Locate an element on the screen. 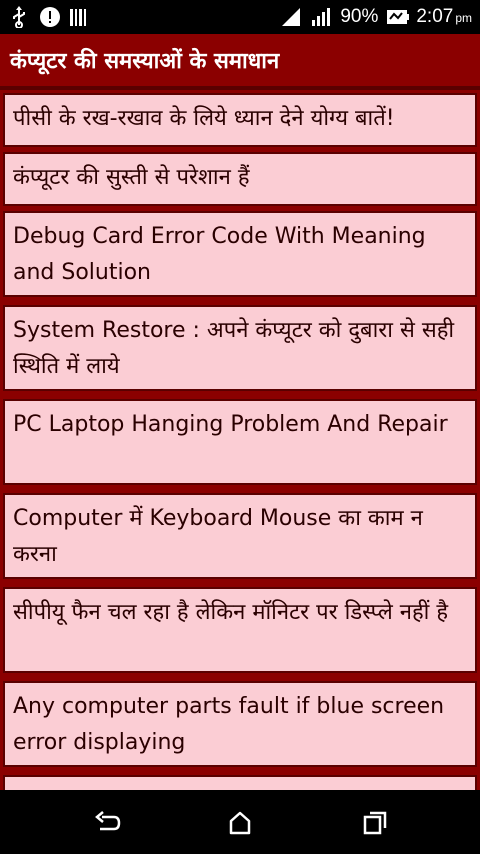  battery-percentage: 90% is located at coordinates (359, 16).